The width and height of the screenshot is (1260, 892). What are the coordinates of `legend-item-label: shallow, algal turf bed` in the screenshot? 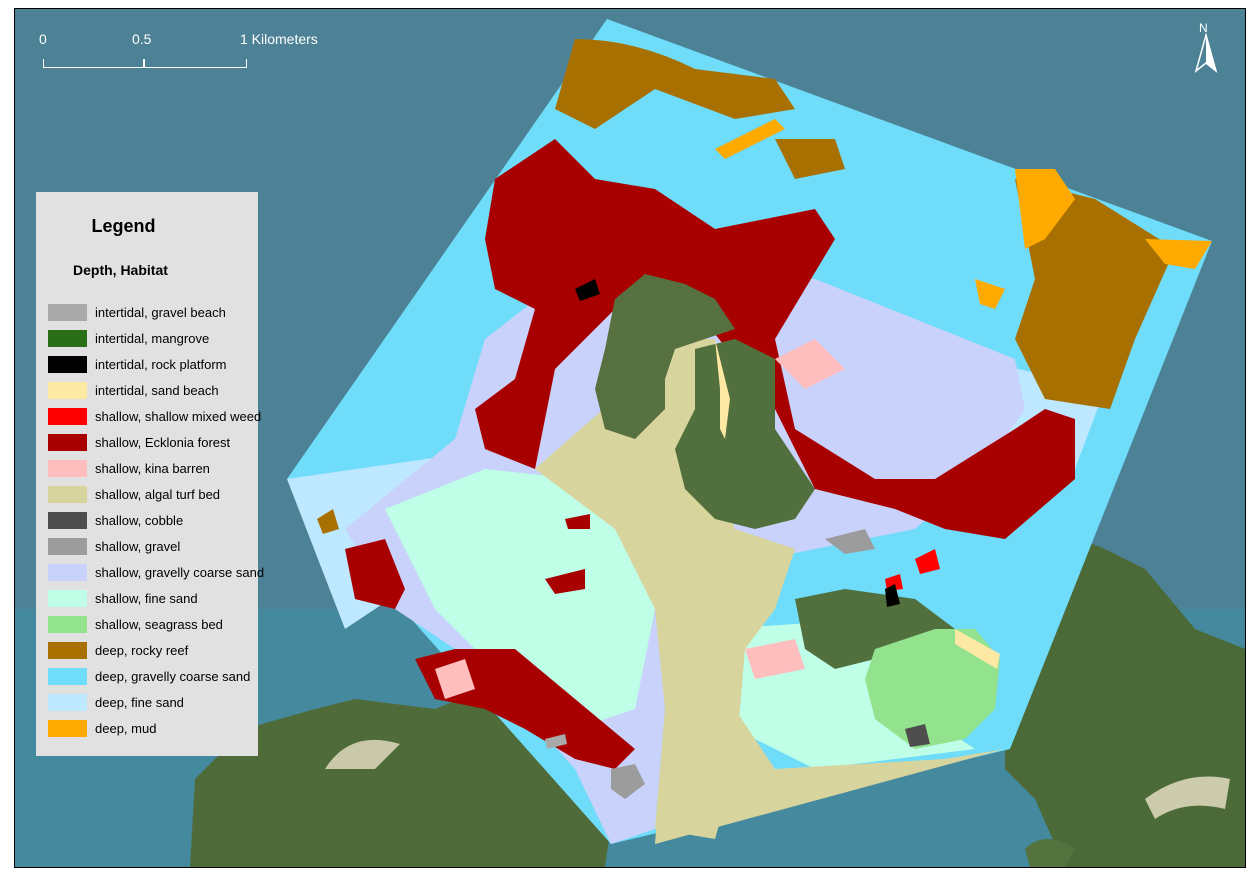 It's located at (158, 494).